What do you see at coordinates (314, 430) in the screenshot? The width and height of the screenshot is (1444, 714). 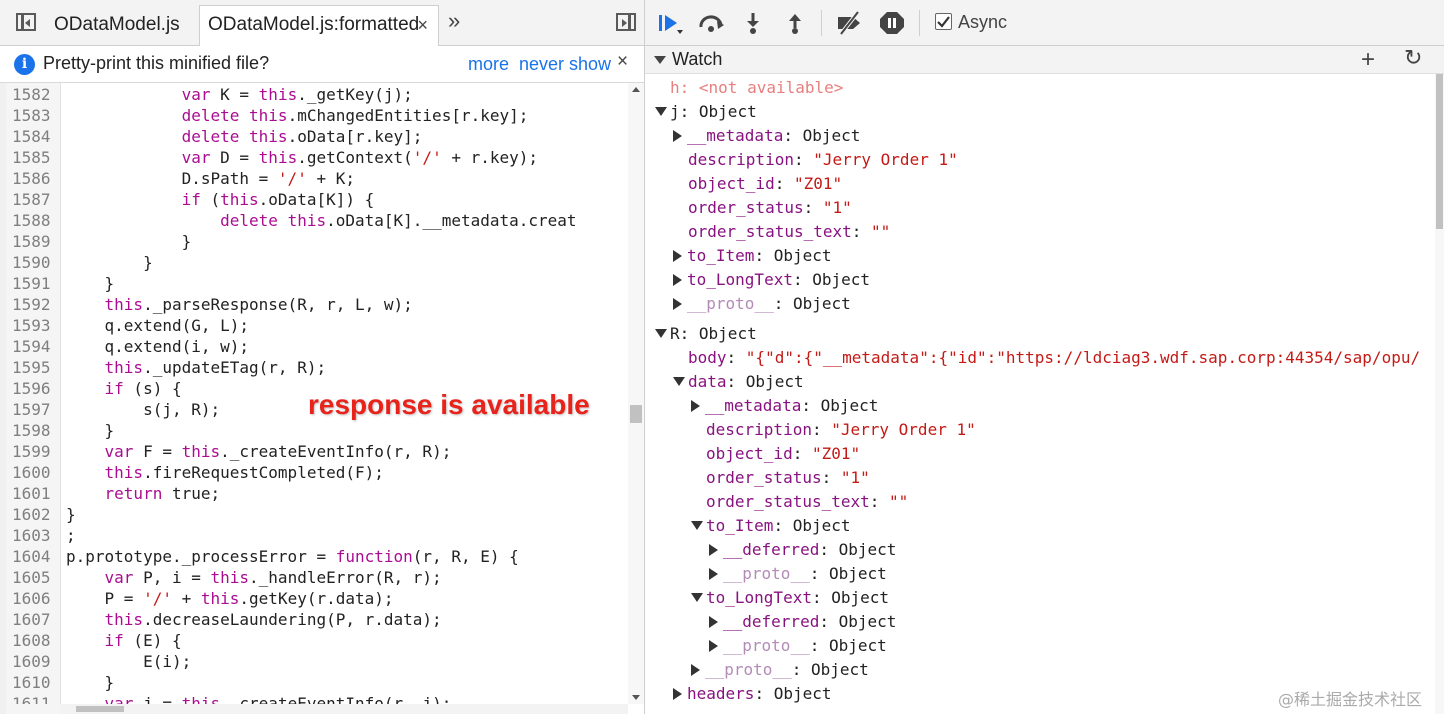 I see `code-line: 1598 }` at bounding box center [314, 430].